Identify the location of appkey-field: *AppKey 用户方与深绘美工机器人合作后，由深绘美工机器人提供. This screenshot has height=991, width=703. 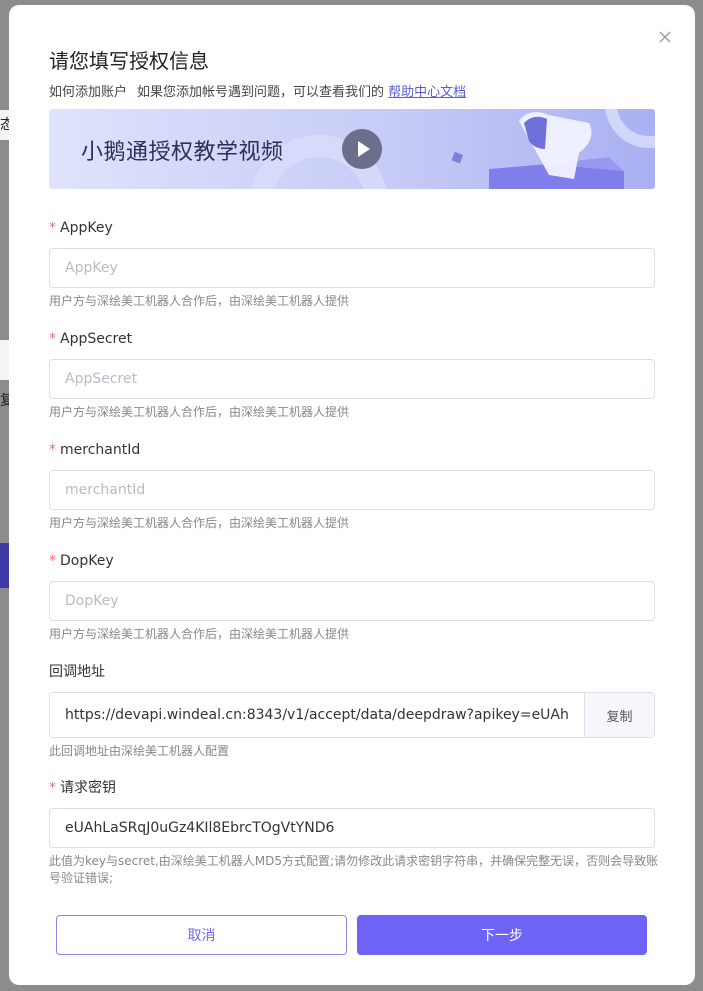
(352, 263).